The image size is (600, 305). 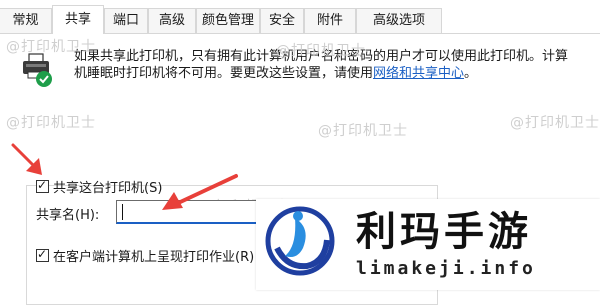 What do you see at coordinates (200, 192) in the screenshot?
I see `annotation-arrow-share-name` at bounding box center [200, 192].